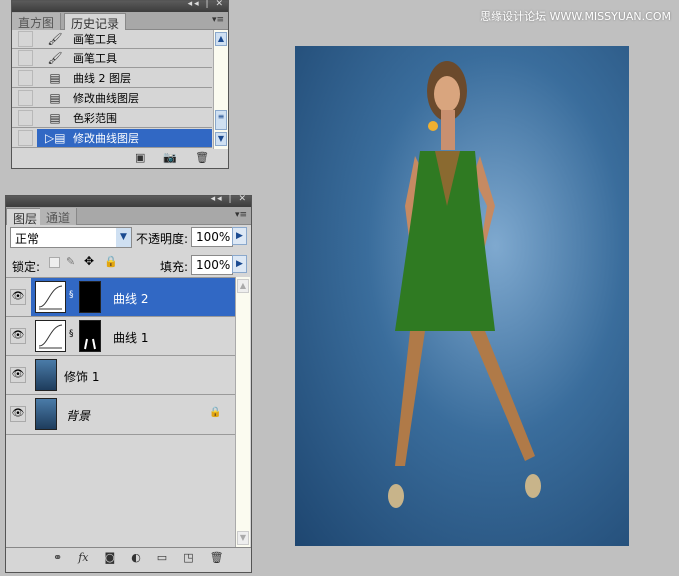  I want to click on adjustment-layer-icon: ◐, so click(136, 557).